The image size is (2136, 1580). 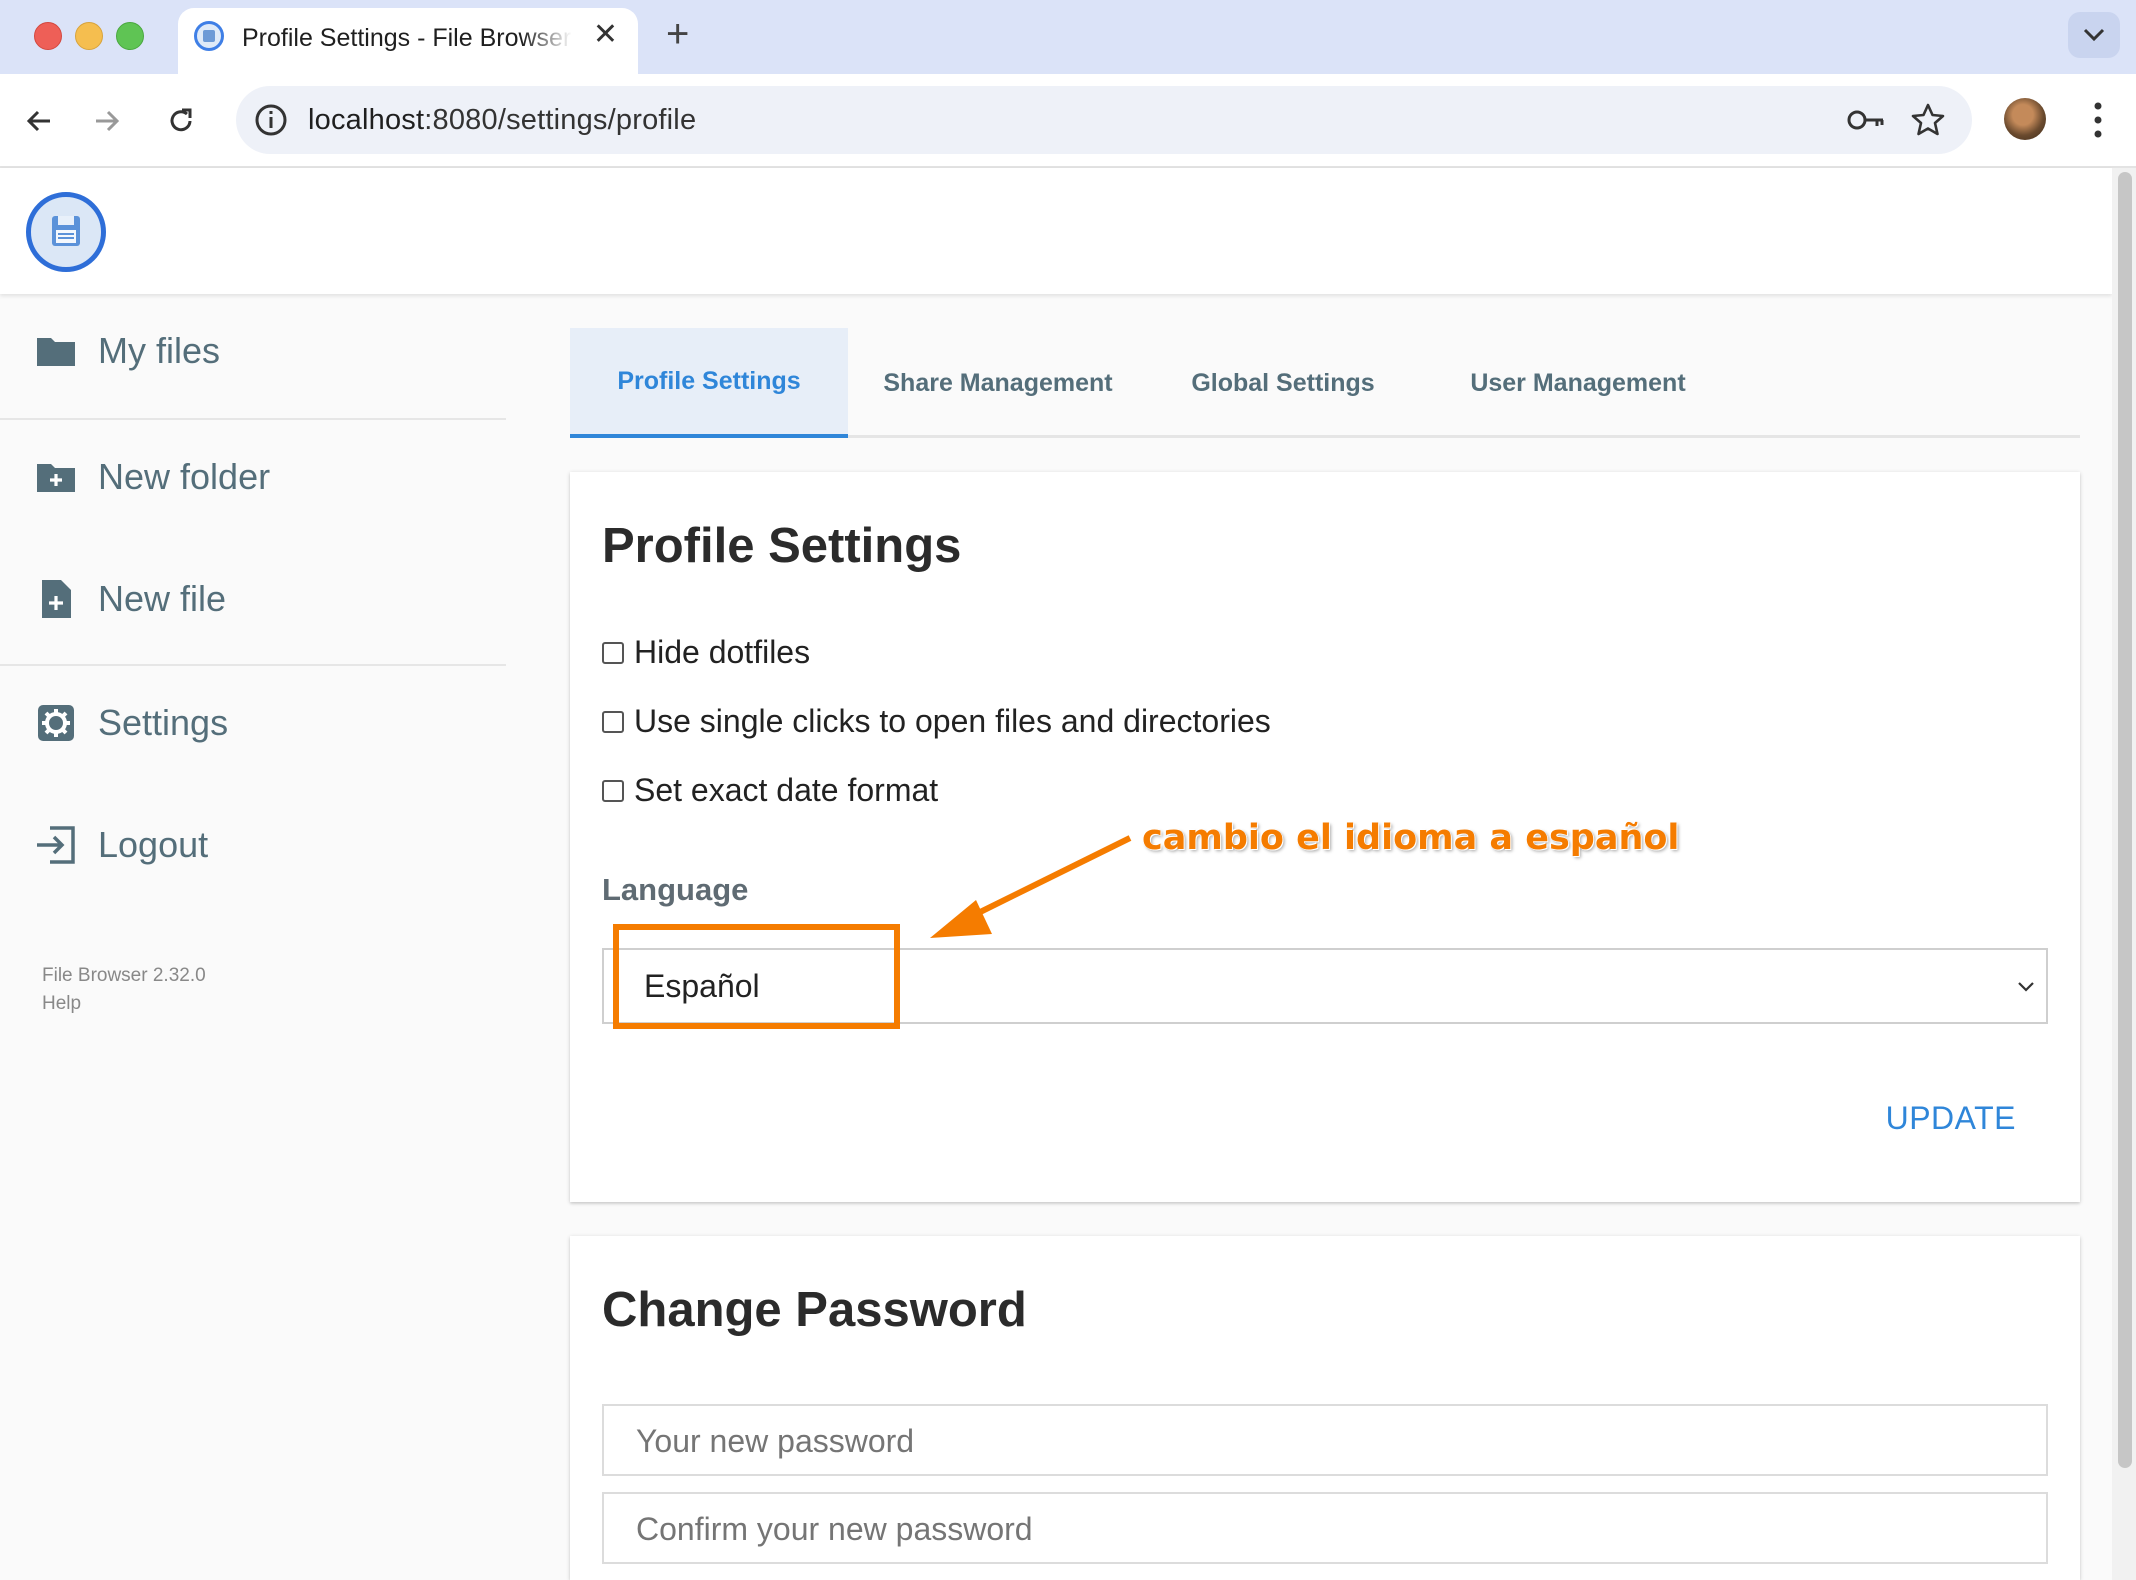 I want to click on sidebar-item-label: New folder, so click(x=184, y=476).